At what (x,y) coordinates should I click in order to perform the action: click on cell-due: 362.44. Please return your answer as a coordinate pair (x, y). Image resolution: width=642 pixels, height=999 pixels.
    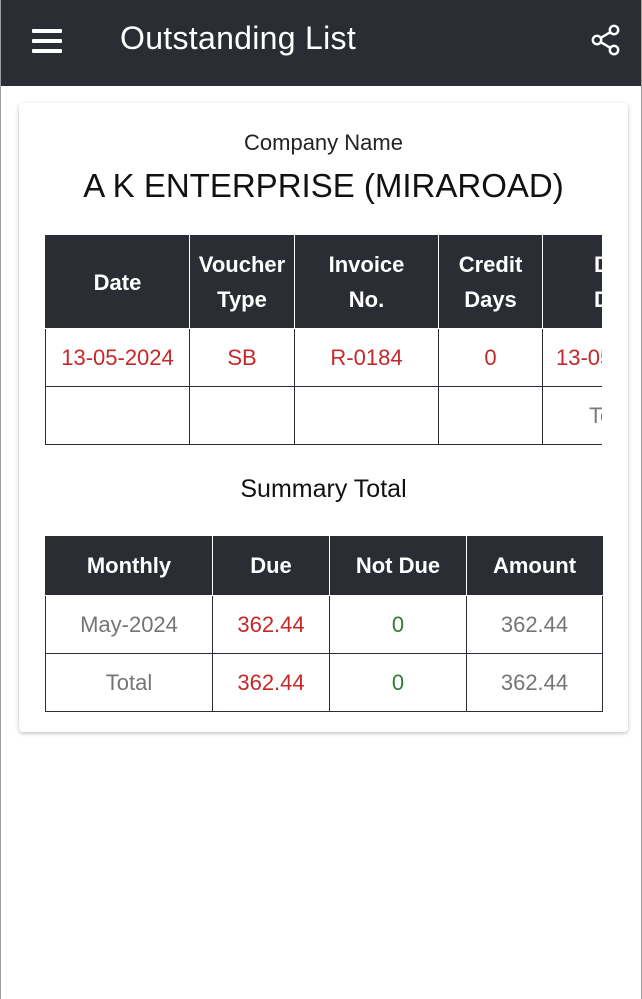
    Looking at the image, I should click on (271, 624).